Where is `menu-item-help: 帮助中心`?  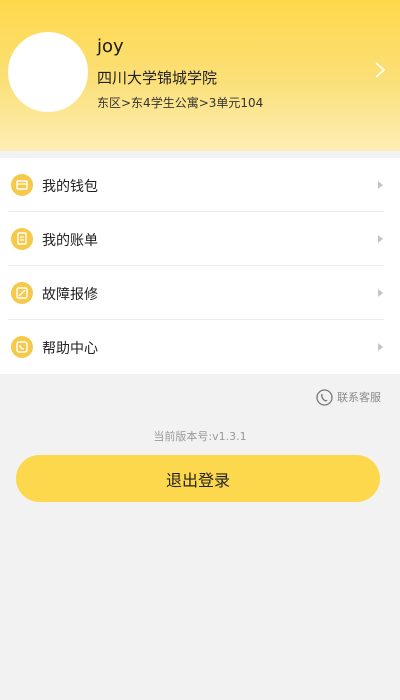
menu-item-help: 帮助中心 is located at coordinates (200, 347).